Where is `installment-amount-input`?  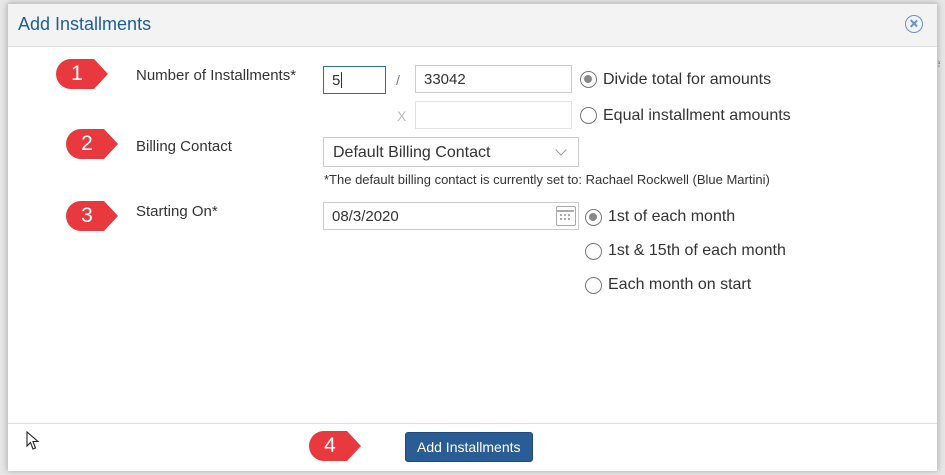 installment-amount-input is located at coordinates (493, 115).